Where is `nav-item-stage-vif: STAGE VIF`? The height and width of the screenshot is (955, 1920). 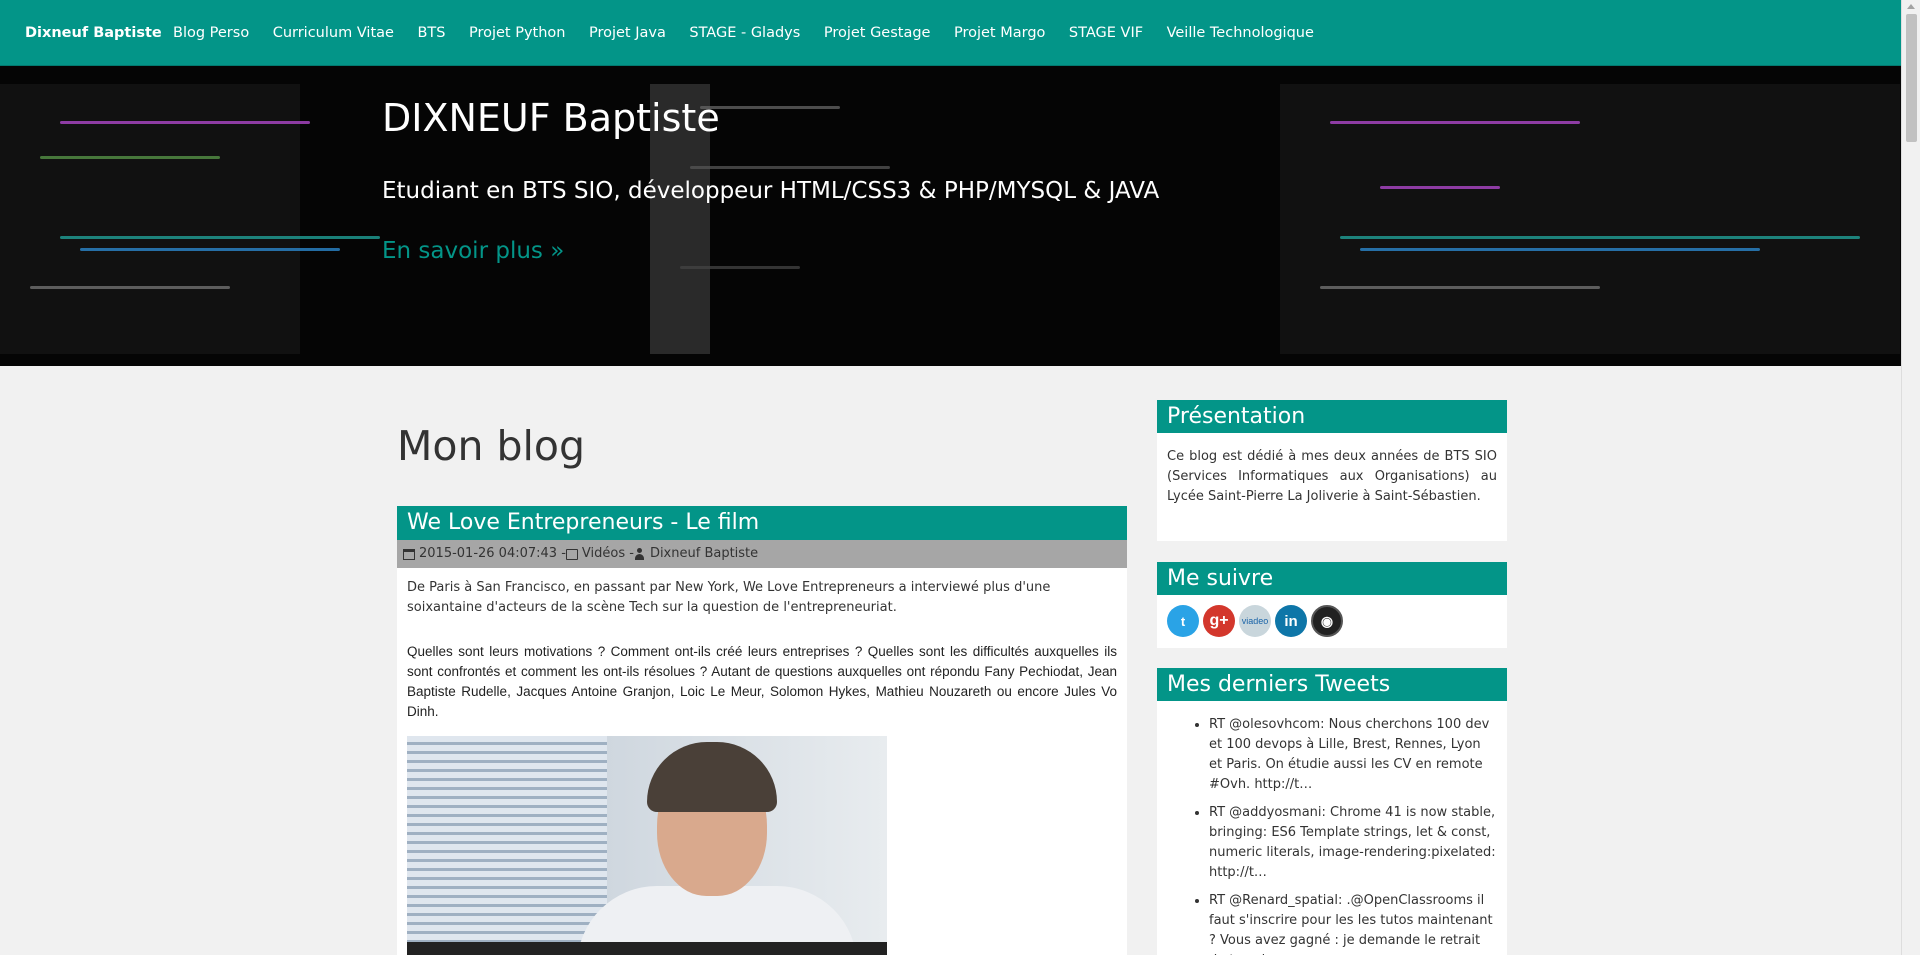
nav-item-stage-vif: STAGE VIF is located at coordinates (1106, 33).